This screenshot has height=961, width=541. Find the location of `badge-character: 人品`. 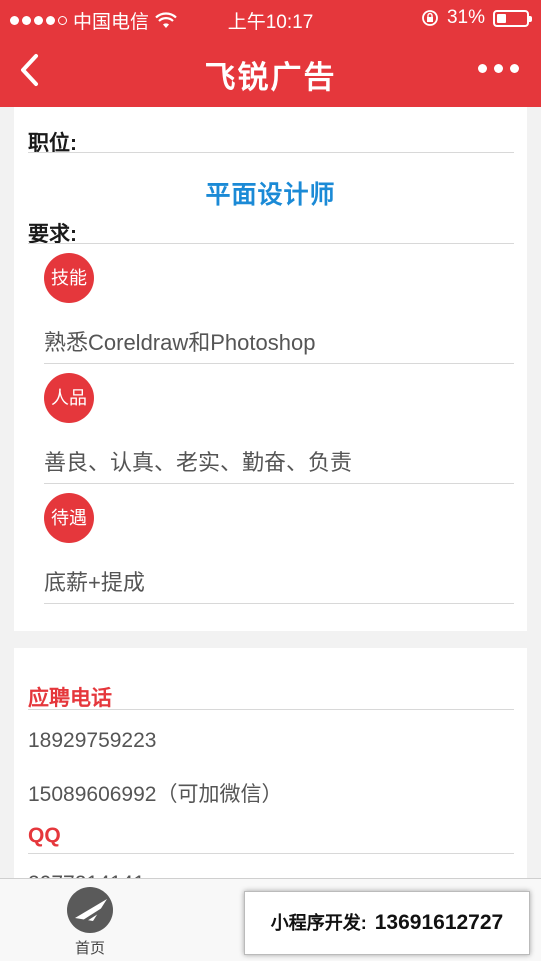

badge-character: 人品 is located at coordinates (69, 398).